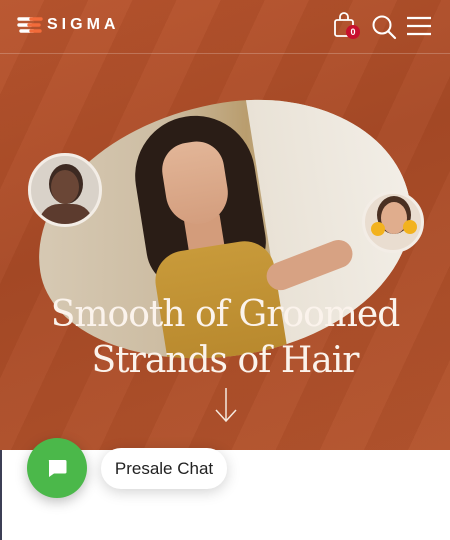  Describe the element at coordinates (30, 25) in the screenshot. I see `logo-icon` at that location.